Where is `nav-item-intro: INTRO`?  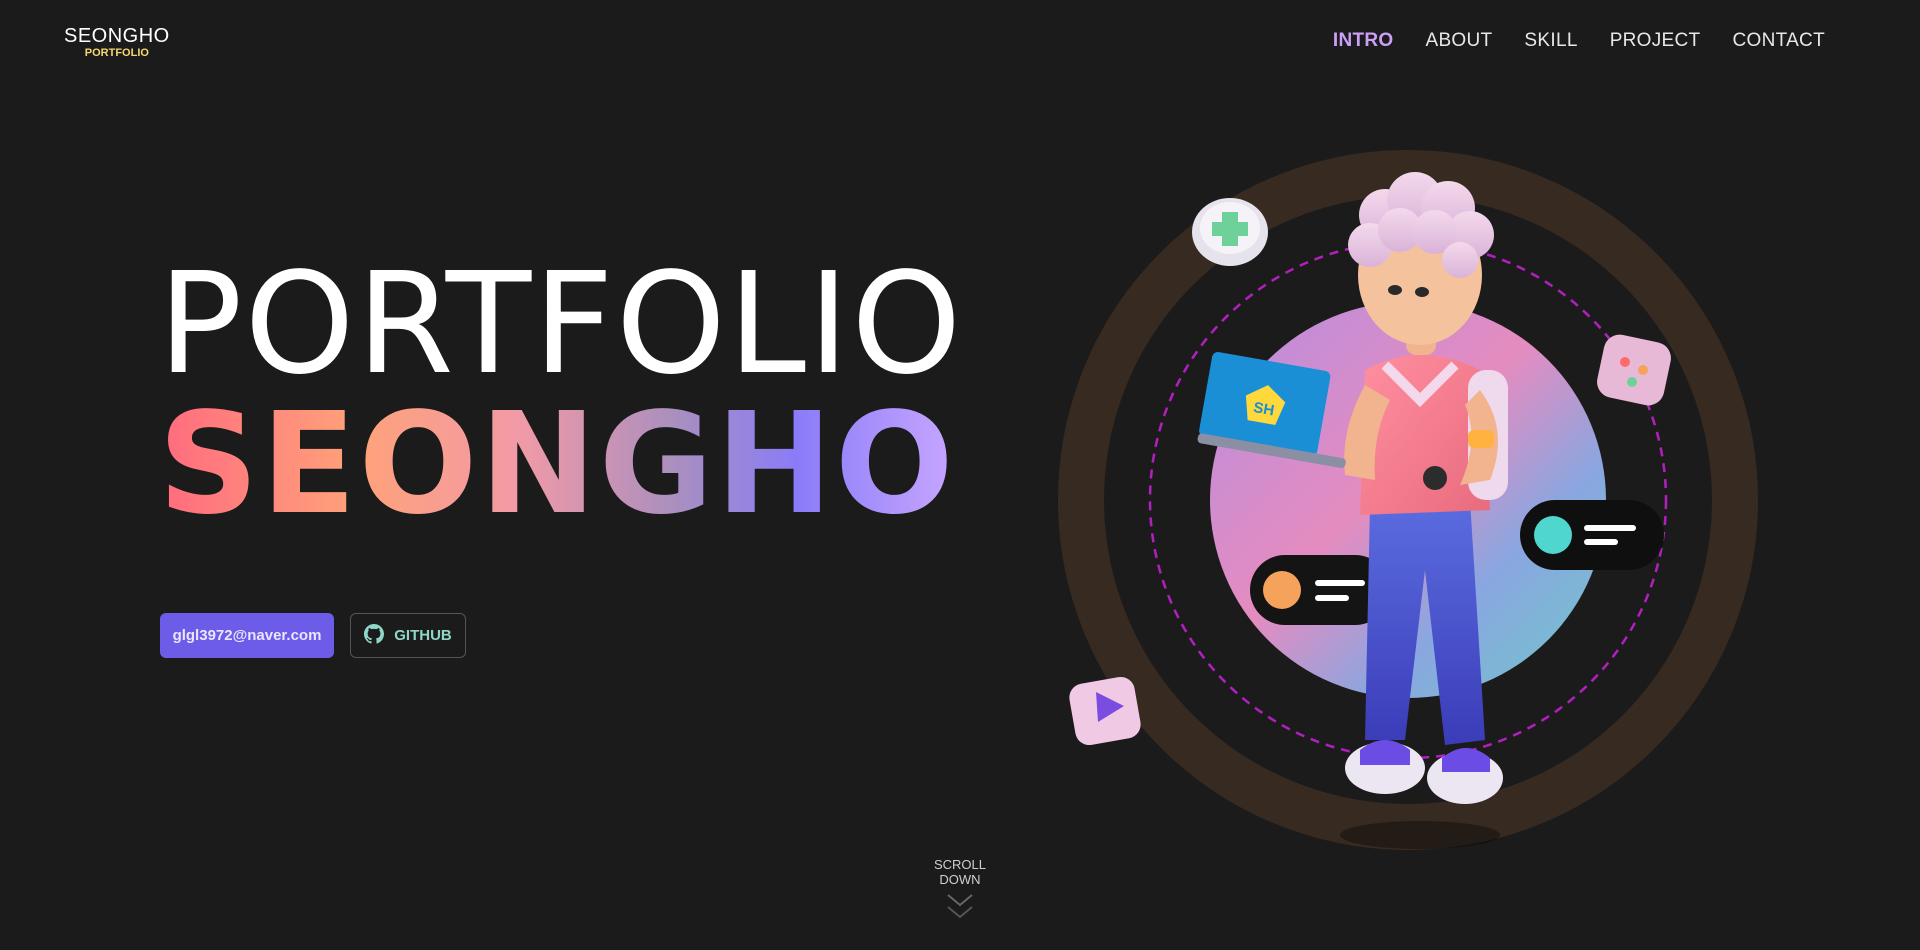 nav-item-intro: INTRO is located at coordinates (1363, 41).